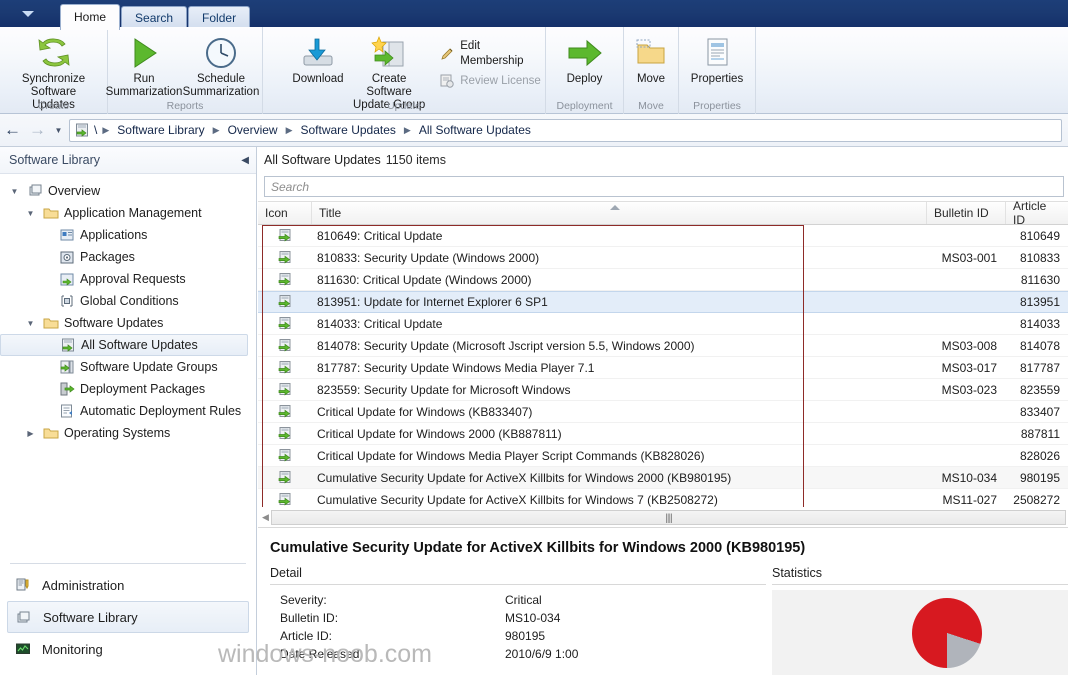  What do you see at coordinates (534, 15) in the screenshot?
I see `title-bar: Home Search Folder` at bounding box center [534, 15].